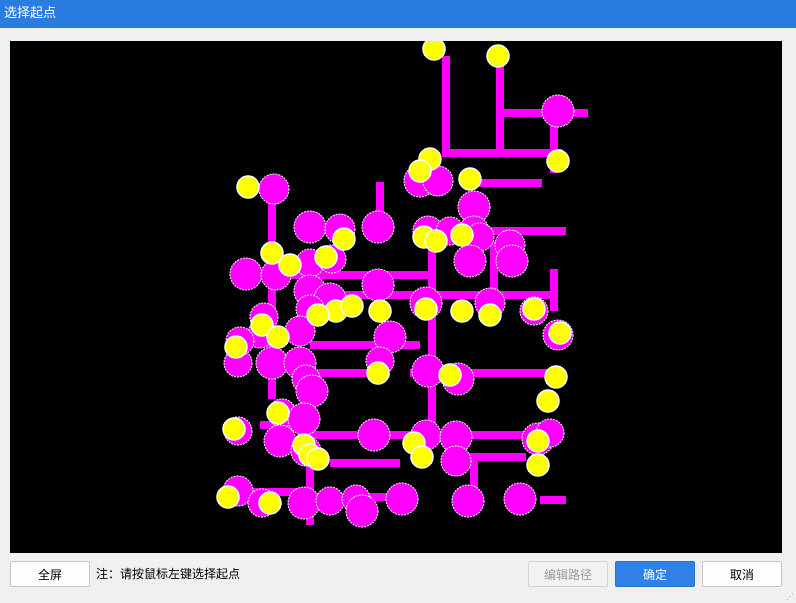 This screenshot has height=603, width=796. What do you see at coordinates (168, 574) in the screenshot?
I see `hint-text: 注：请按鼠标左键选择起点` at bounding box center [168, 574].